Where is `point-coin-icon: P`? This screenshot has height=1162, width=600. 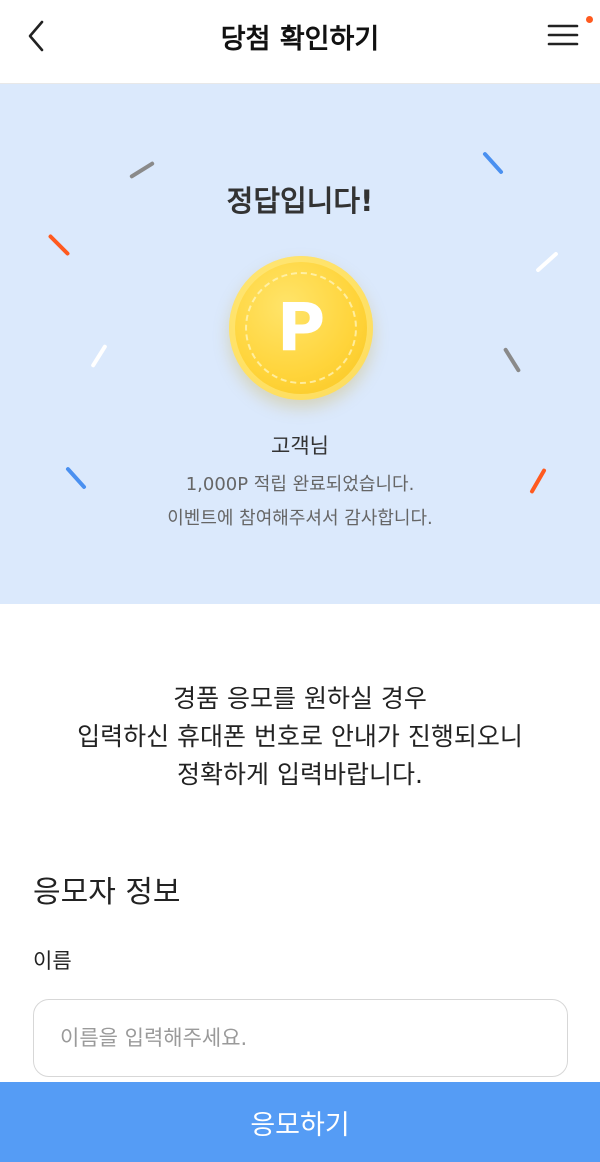
point-coin-icon: P is located at coordinates (301, 328).